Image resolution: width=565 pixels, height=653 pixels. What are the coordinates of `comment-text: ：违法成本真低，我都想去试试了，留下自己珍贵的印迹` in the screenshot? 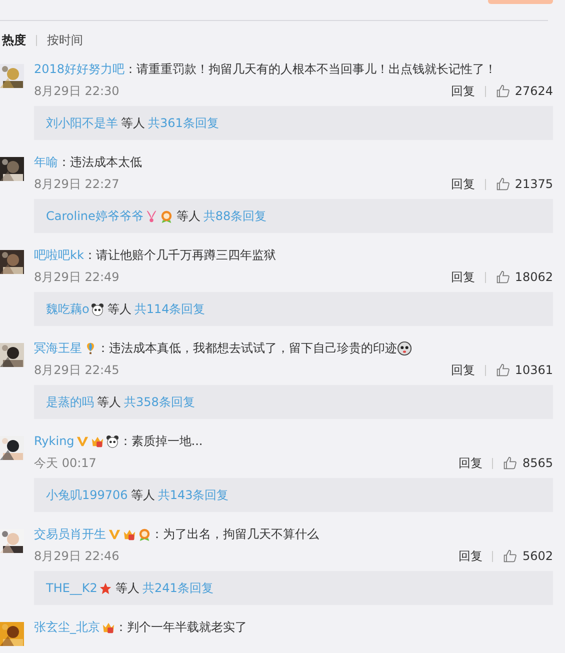 It's located at (247, 348).